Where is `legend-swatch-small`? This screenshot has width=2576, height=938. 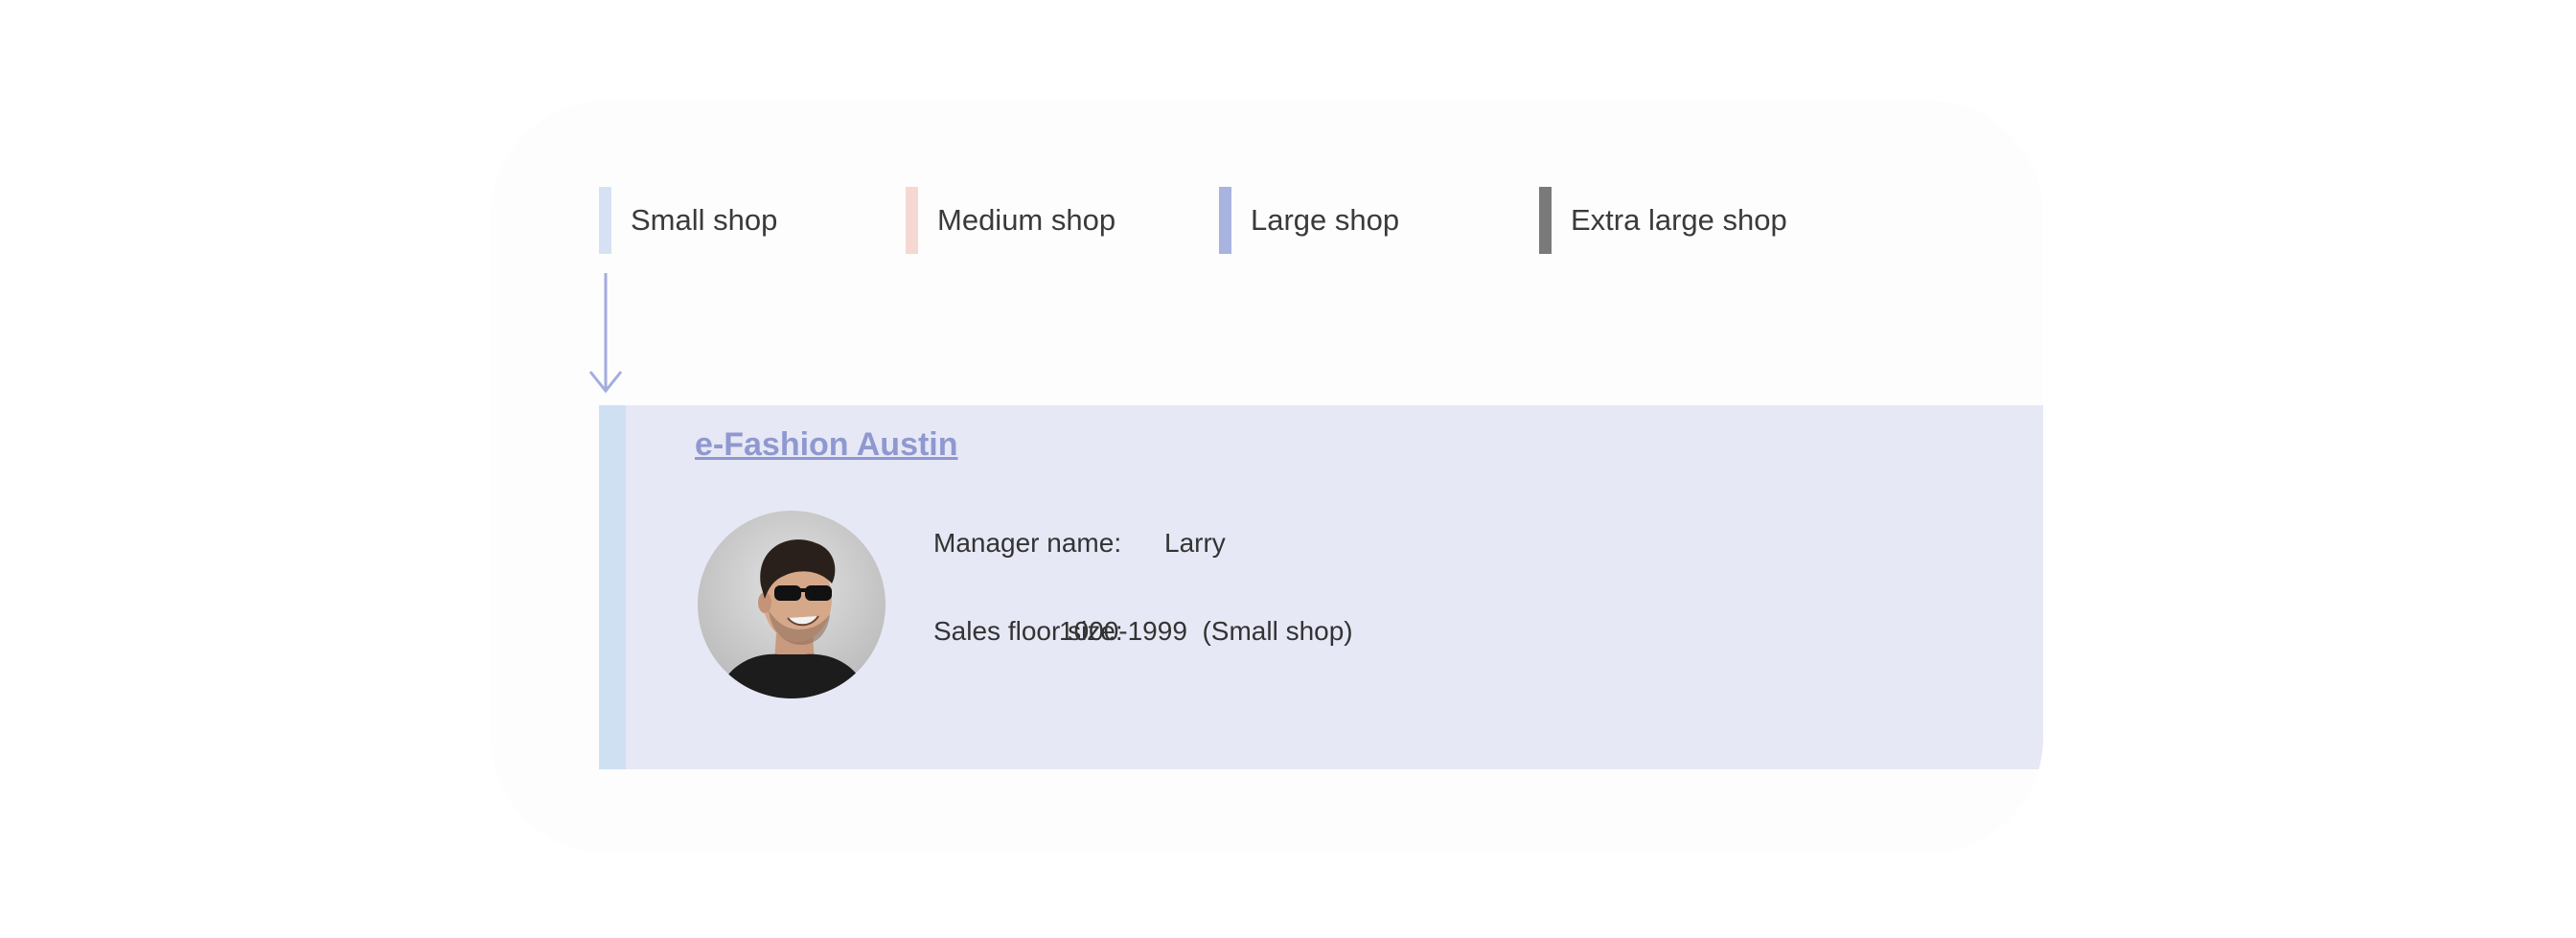
legend-swatch-small is located at coordinates (605, 220).